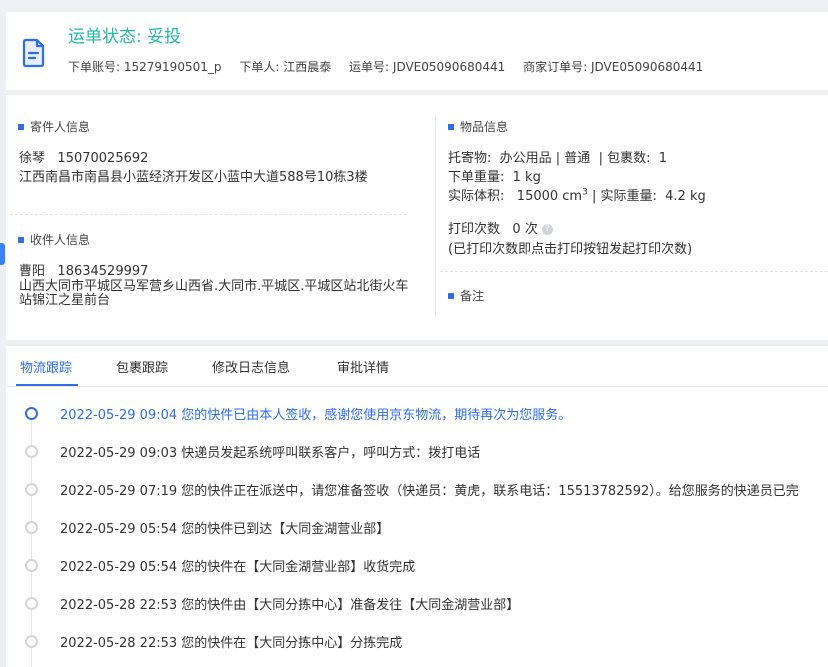 Image resolution: width=828 pixels, height=667 pixels. I want to click on goods-cargo-line: 托寄物: 办公用品 | 普通 | 包裹数: 1, so click(558, 158).